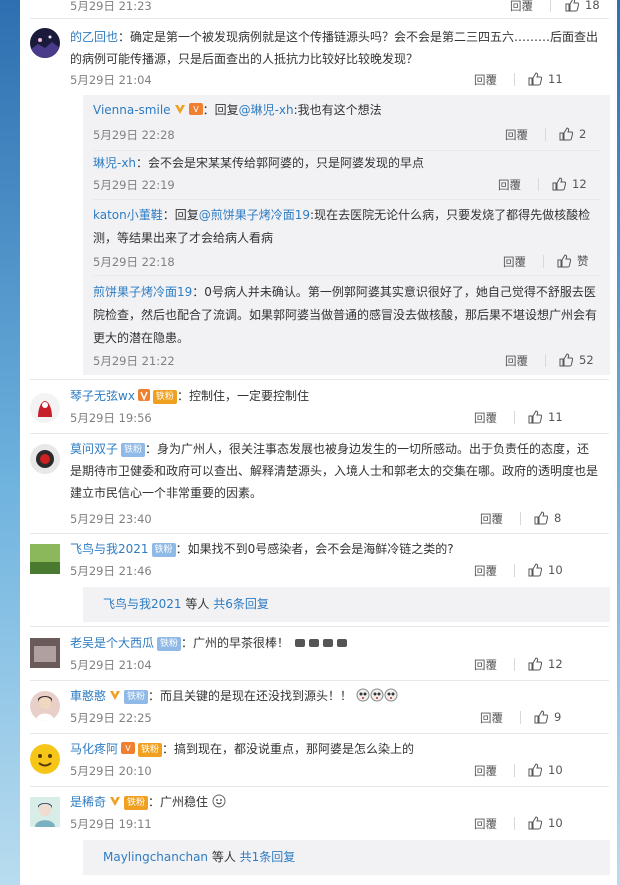  Describe the element at coordinates (335, 824) in the screenshot. I see `comment-meta: 5月29日 19:11 回覆 10` at that location.